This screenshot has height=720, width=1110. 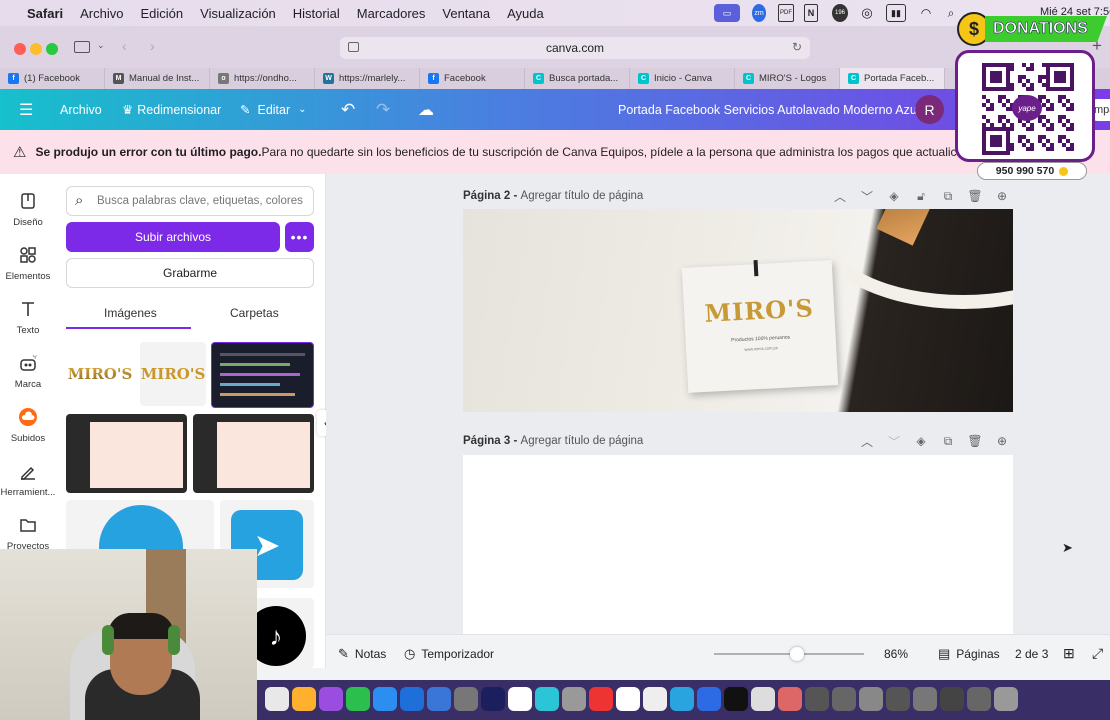 I want to click on undo-icon: ↶, so click(x=348, y=109).